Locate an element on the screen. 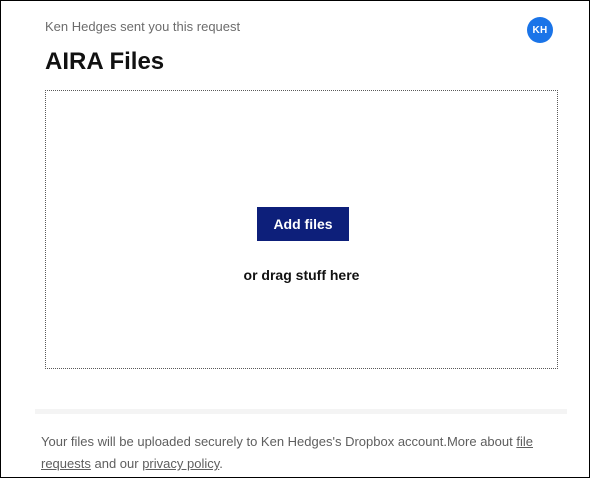 The image size is (590, 478). page-title: AIRA Files is located at coordinates (105, 61).